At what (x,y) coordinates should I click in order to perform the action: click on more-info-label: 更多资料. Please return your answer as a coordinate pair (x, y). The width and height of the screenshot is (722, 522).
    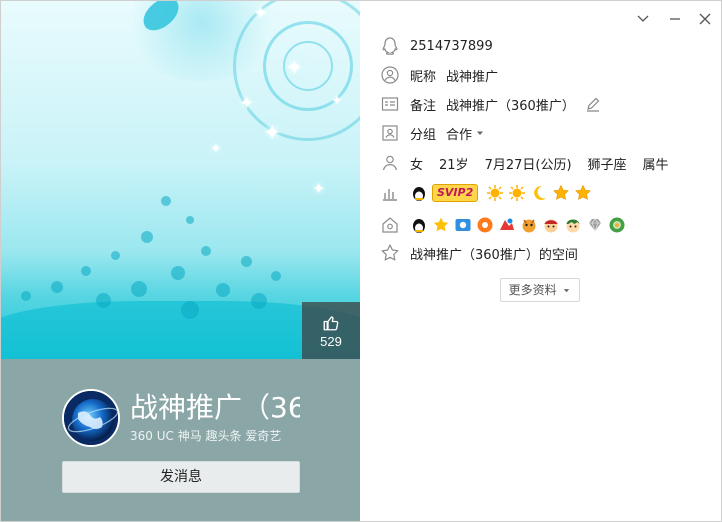
    Looking at the image, I should click on (532, 290).